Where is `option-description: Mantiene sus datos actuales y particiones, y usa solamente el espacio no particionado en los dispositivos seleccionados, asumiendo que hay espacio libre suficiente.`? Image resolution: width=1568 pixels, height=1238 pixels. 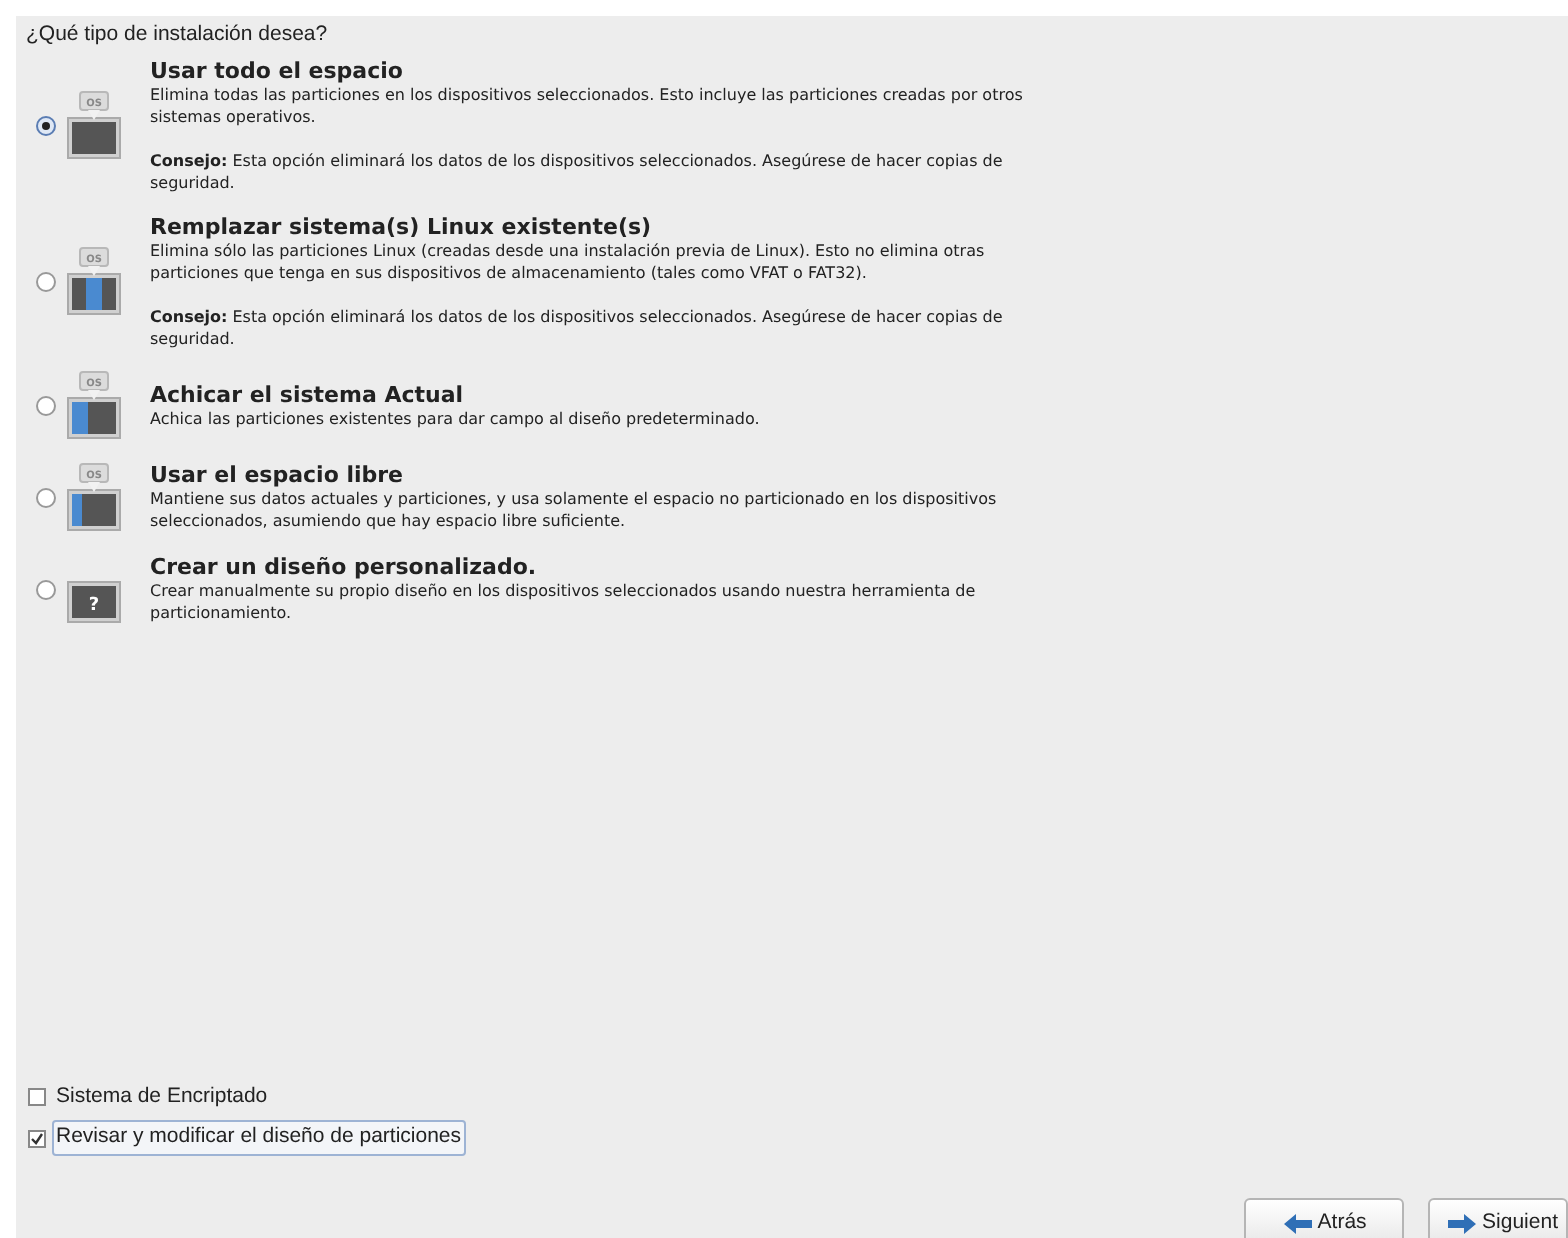 option-description: Mantiene sus datos actuales y particiones, y usa solamente el espacio no particionado en los dispositivos seleccionados, asumiendo que hay espacio libre suficiente. is located at coordinates (574, 510).